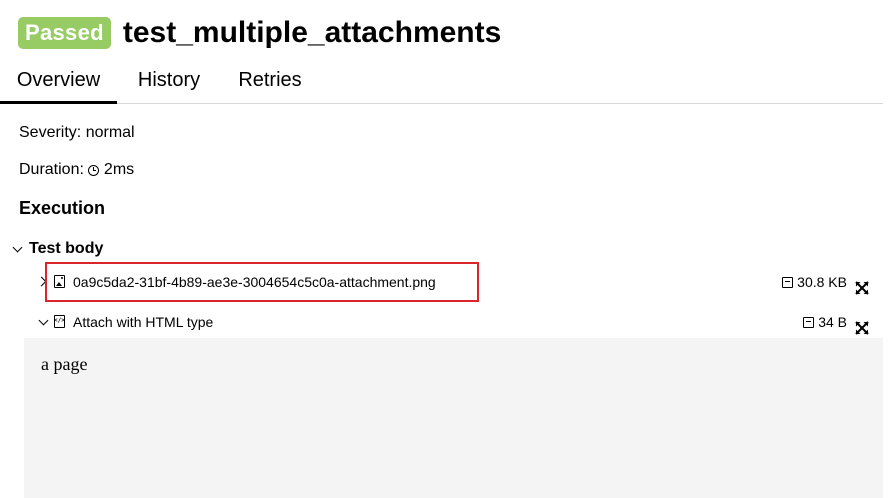  Describe the element at coordinates (446, 322) in the screenshot. I see `attachment-row: Attach with HTML type 34 B` at that location.